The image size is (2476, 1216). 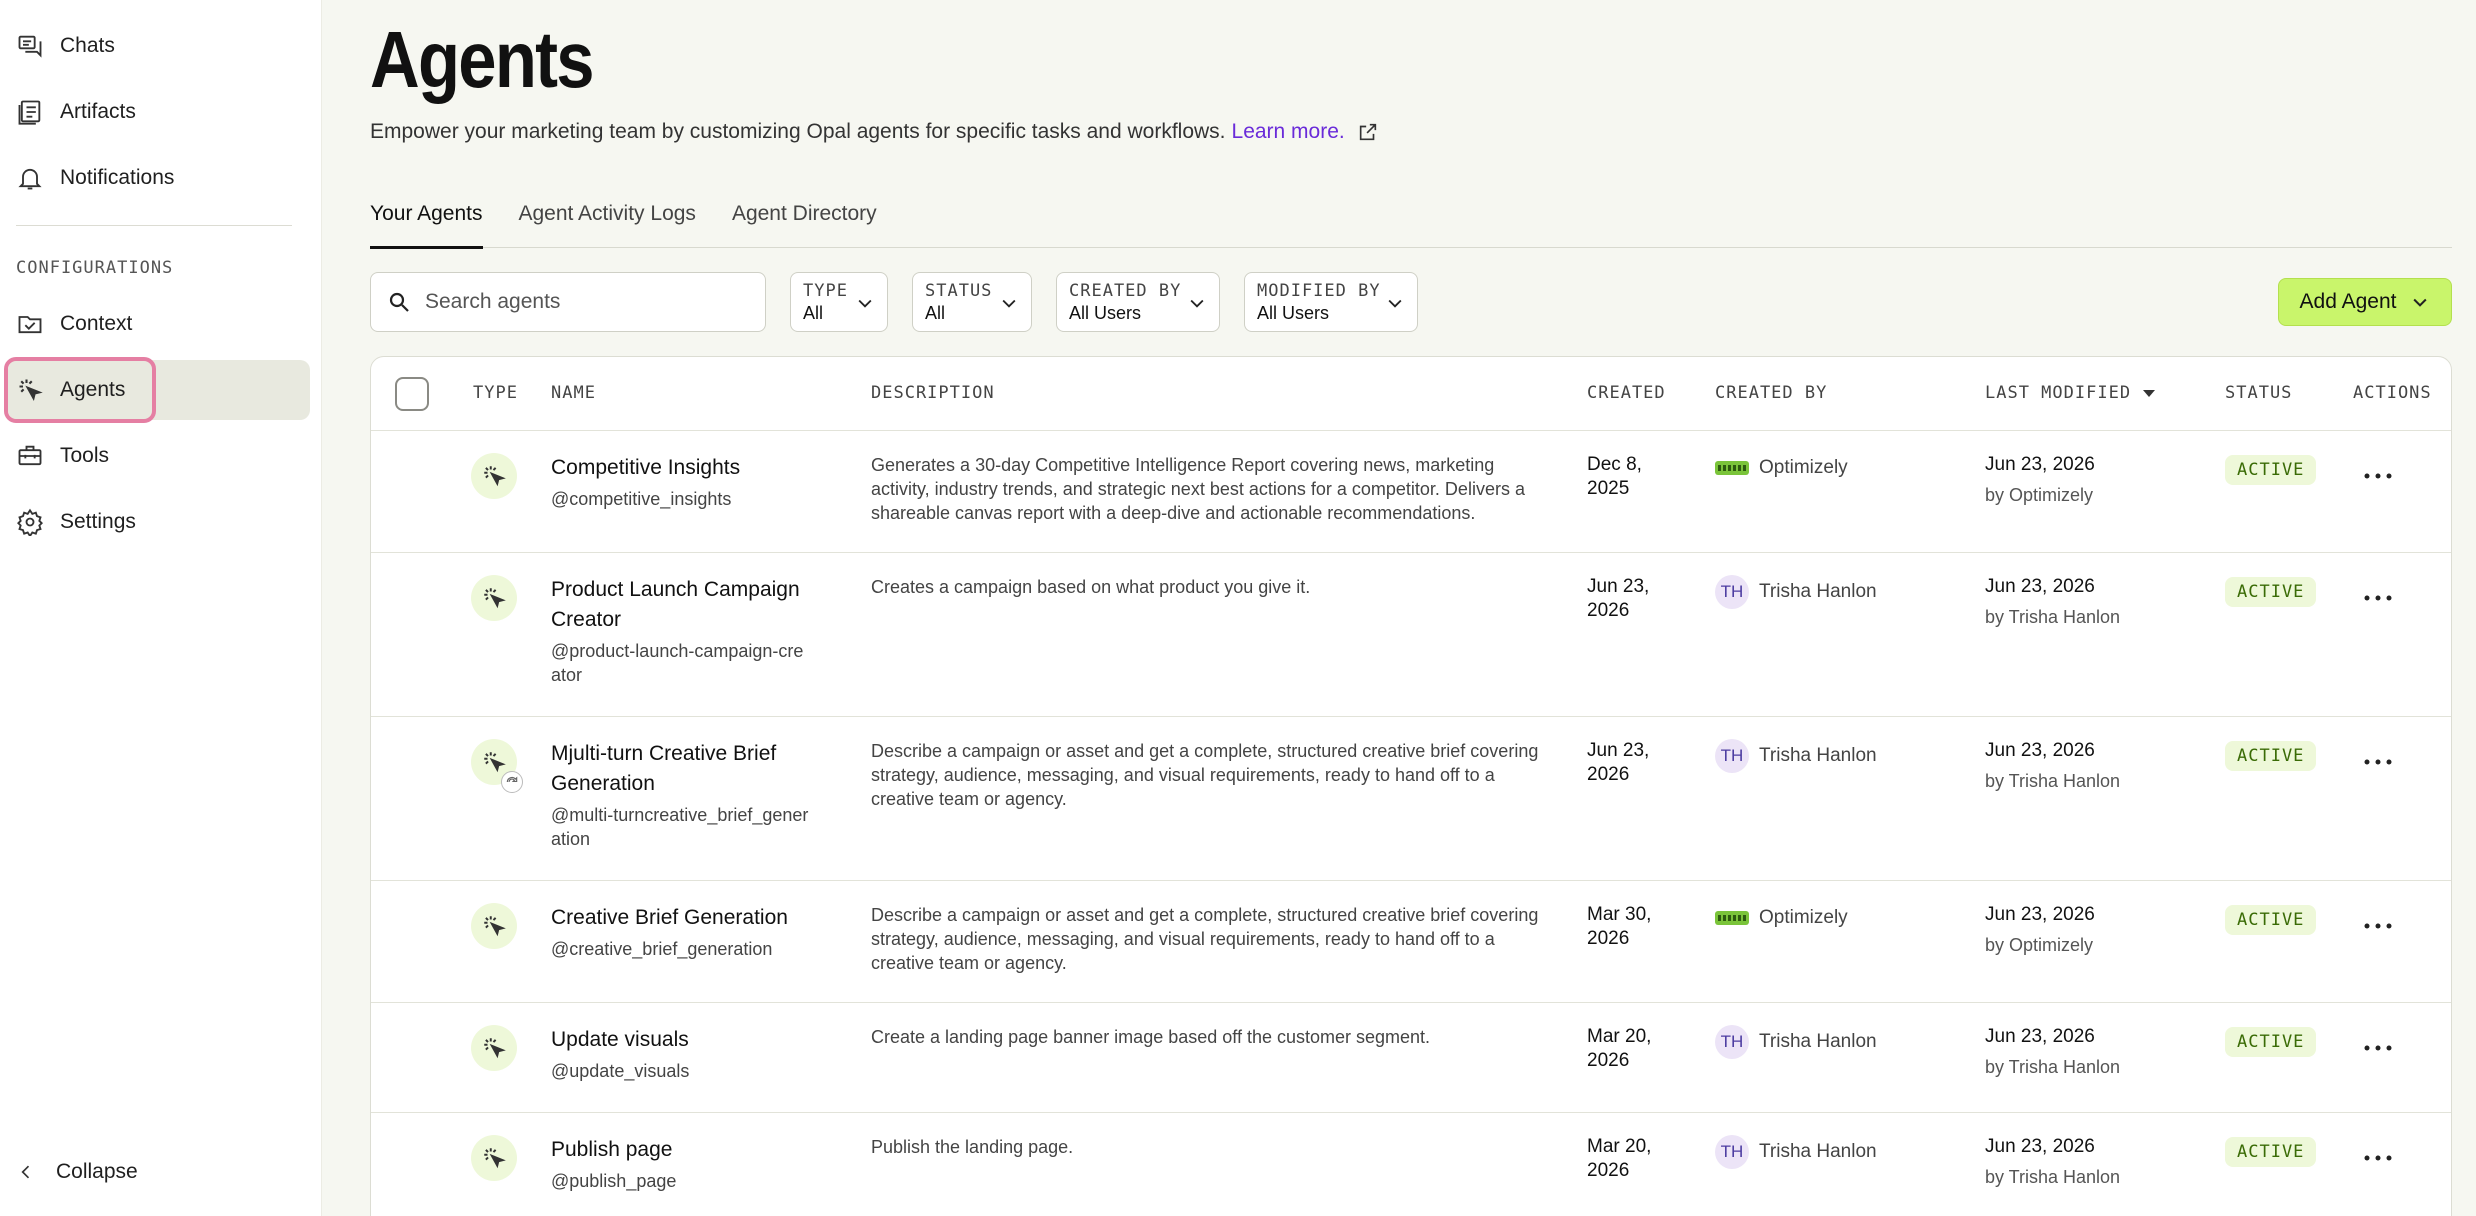 What do you see at coordinates (1732, 468) in the screenshot?
I see `optimizely-logo` at bounding box center [1732, 468].